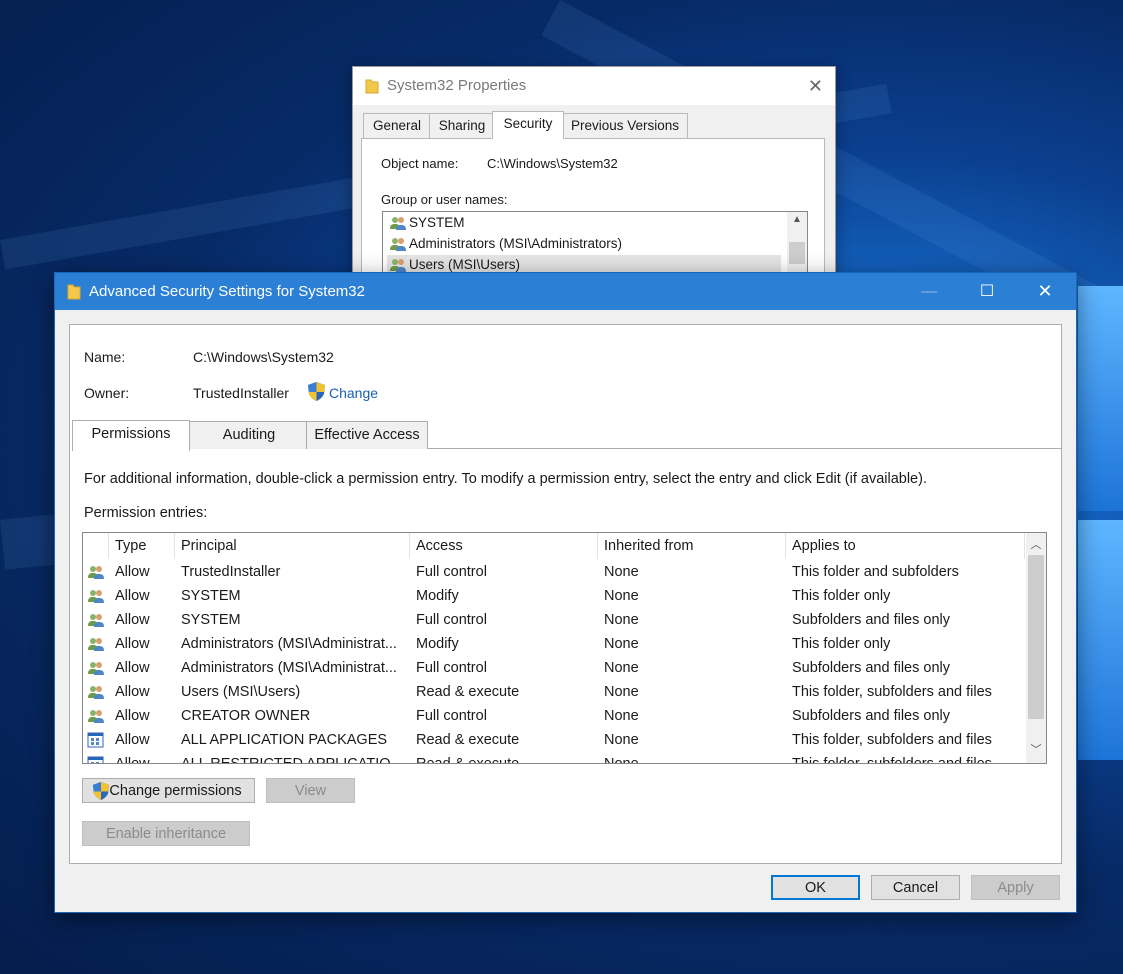  Describe the element at coordinates (815, 887) in the screenshot. I see `ok-button: OK` at that location.